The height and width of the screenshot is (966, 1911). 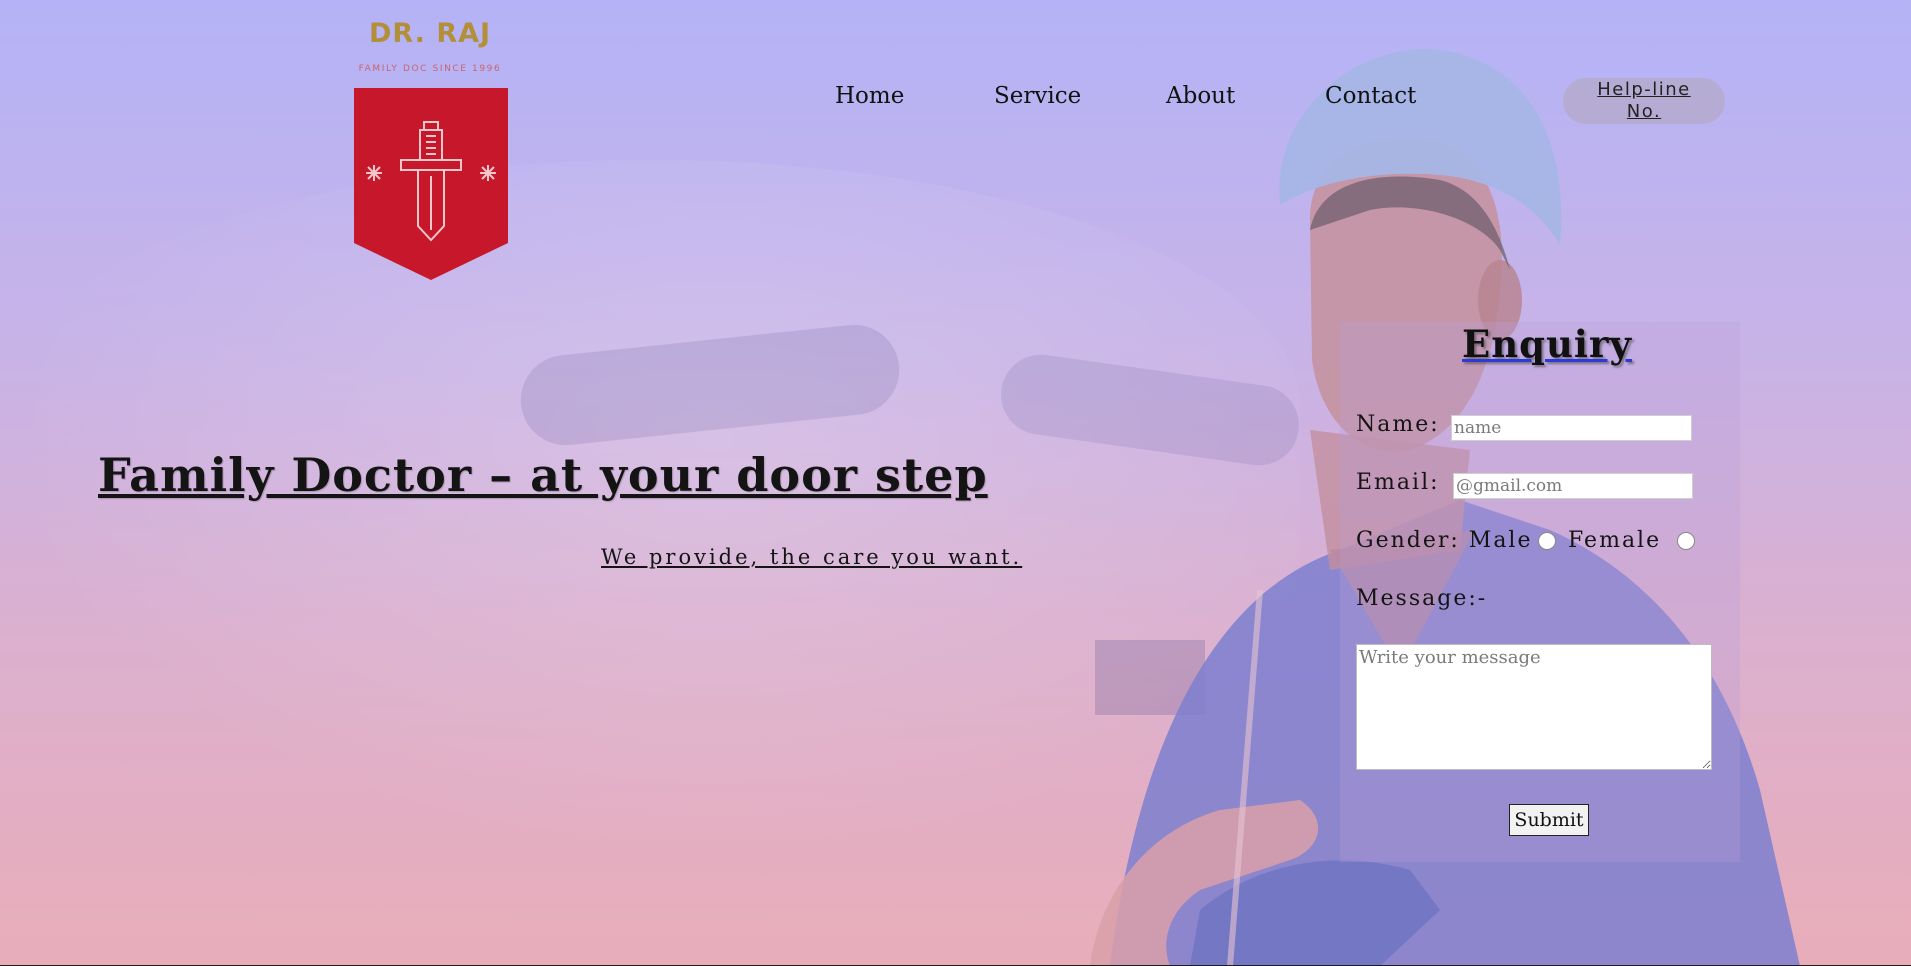 I want to click on message-label: Message:-, so click(x=1422, y=598).